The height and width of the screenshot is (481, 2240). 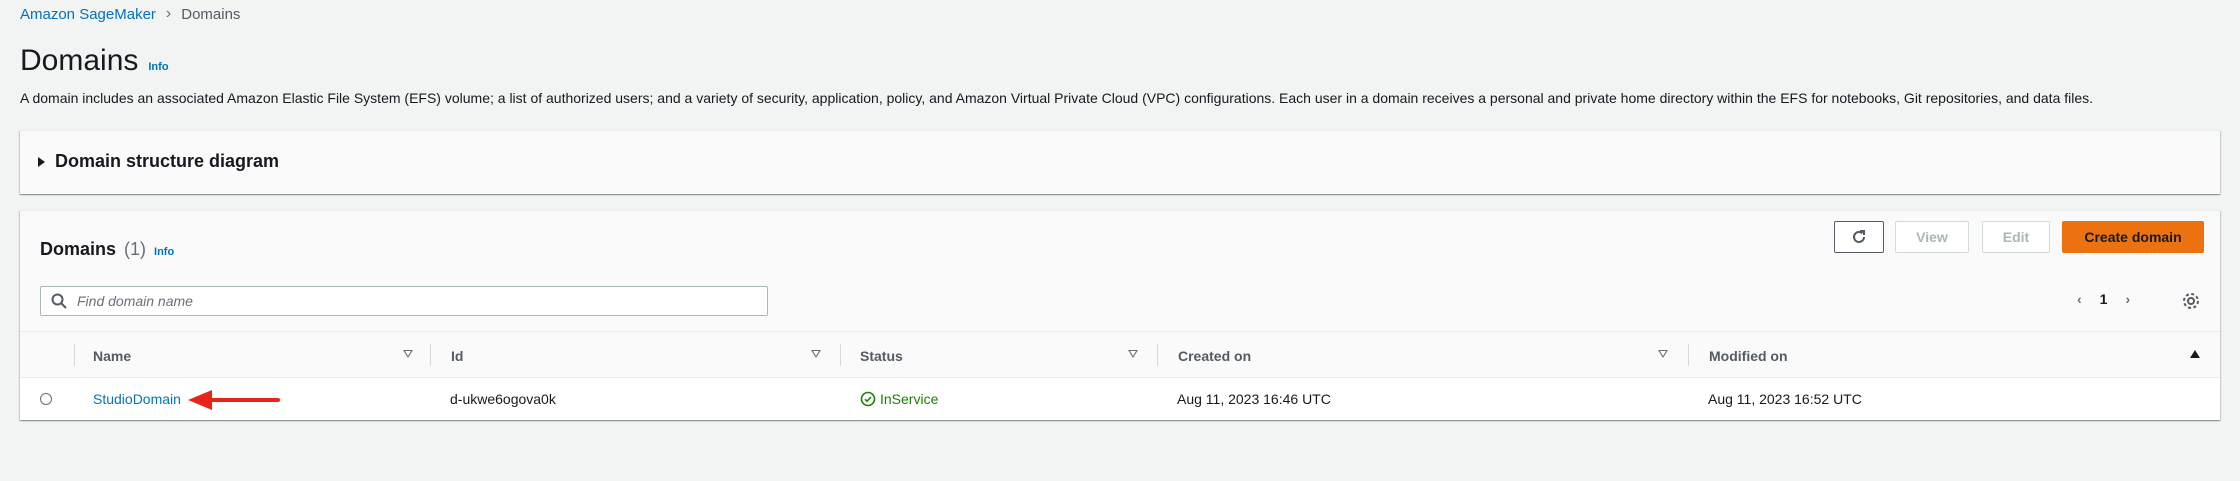 What do you see at coordinates (234, 400) in the screenshot?
I see `red-arrow-annotation` at bounding box center [234, 400].